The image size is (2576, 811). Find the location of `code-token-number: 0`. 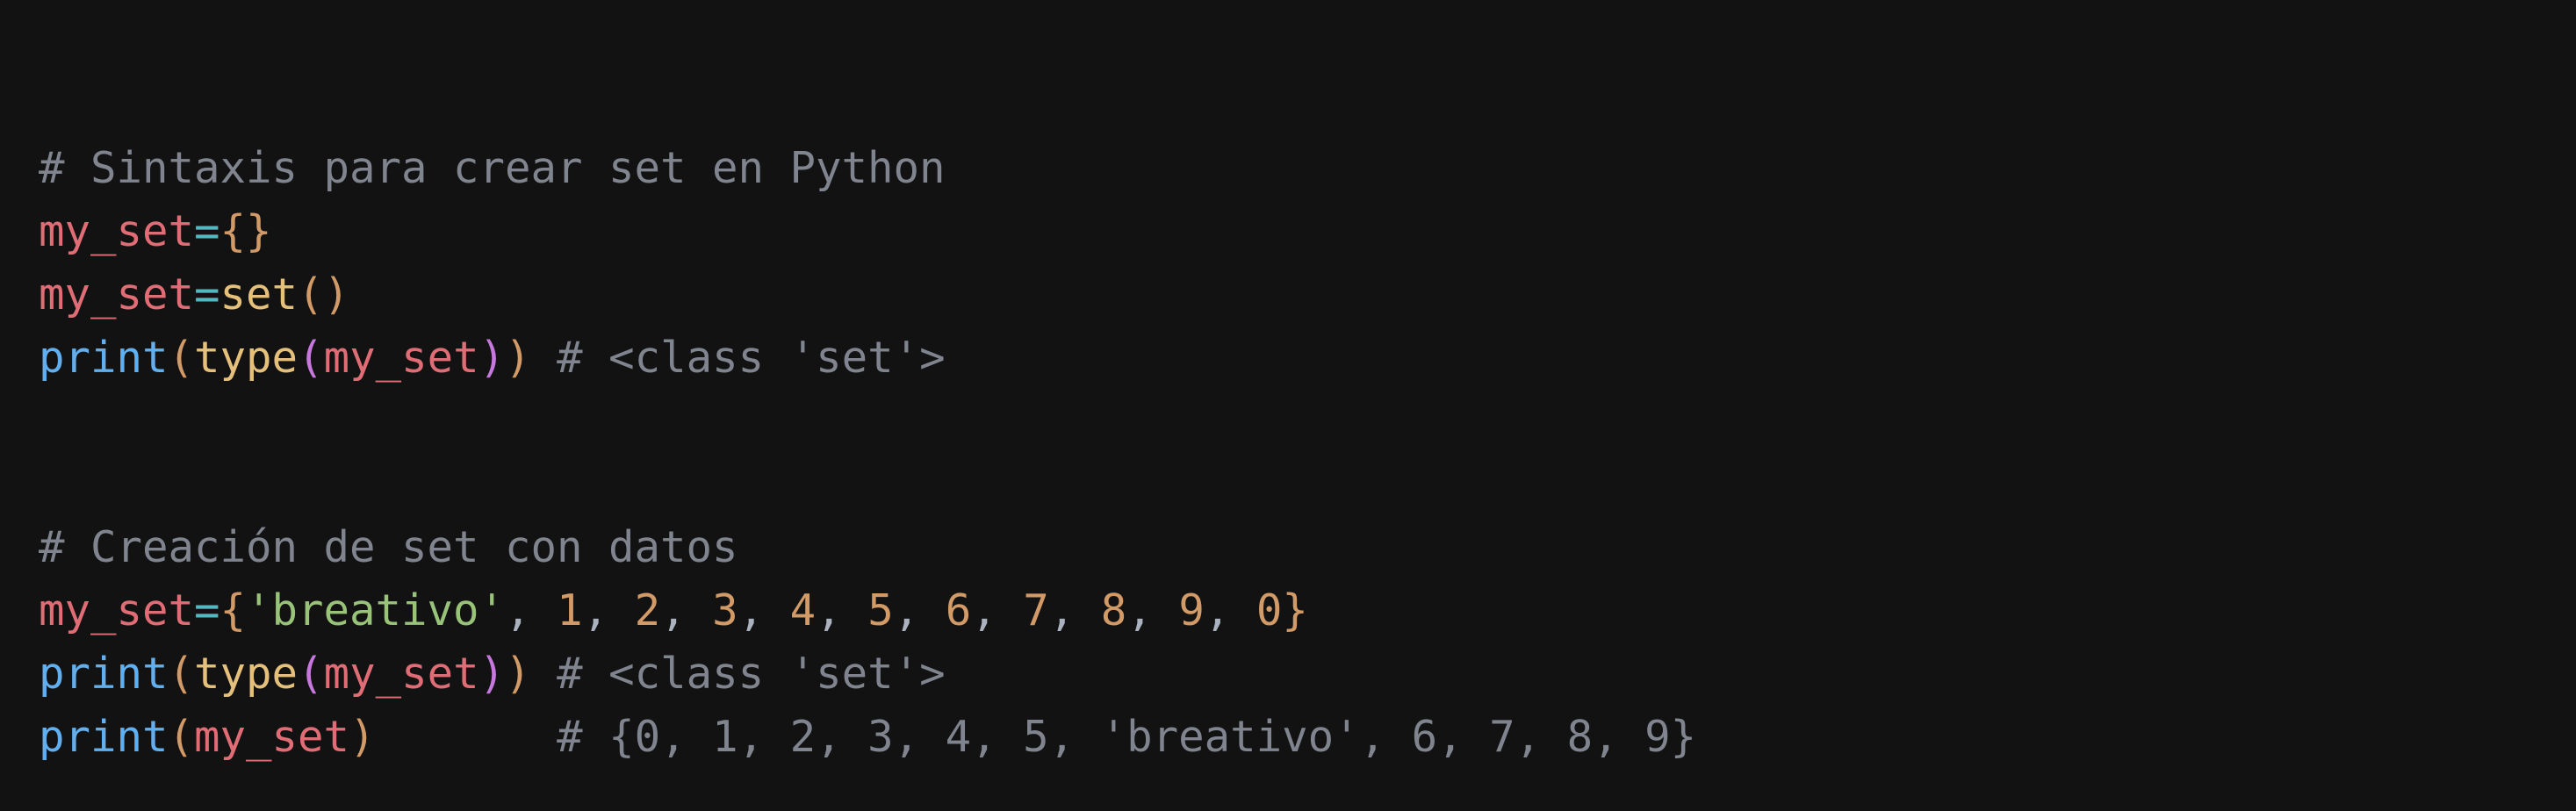

code-token-number: 0 is located at coordinates (1269, 610).